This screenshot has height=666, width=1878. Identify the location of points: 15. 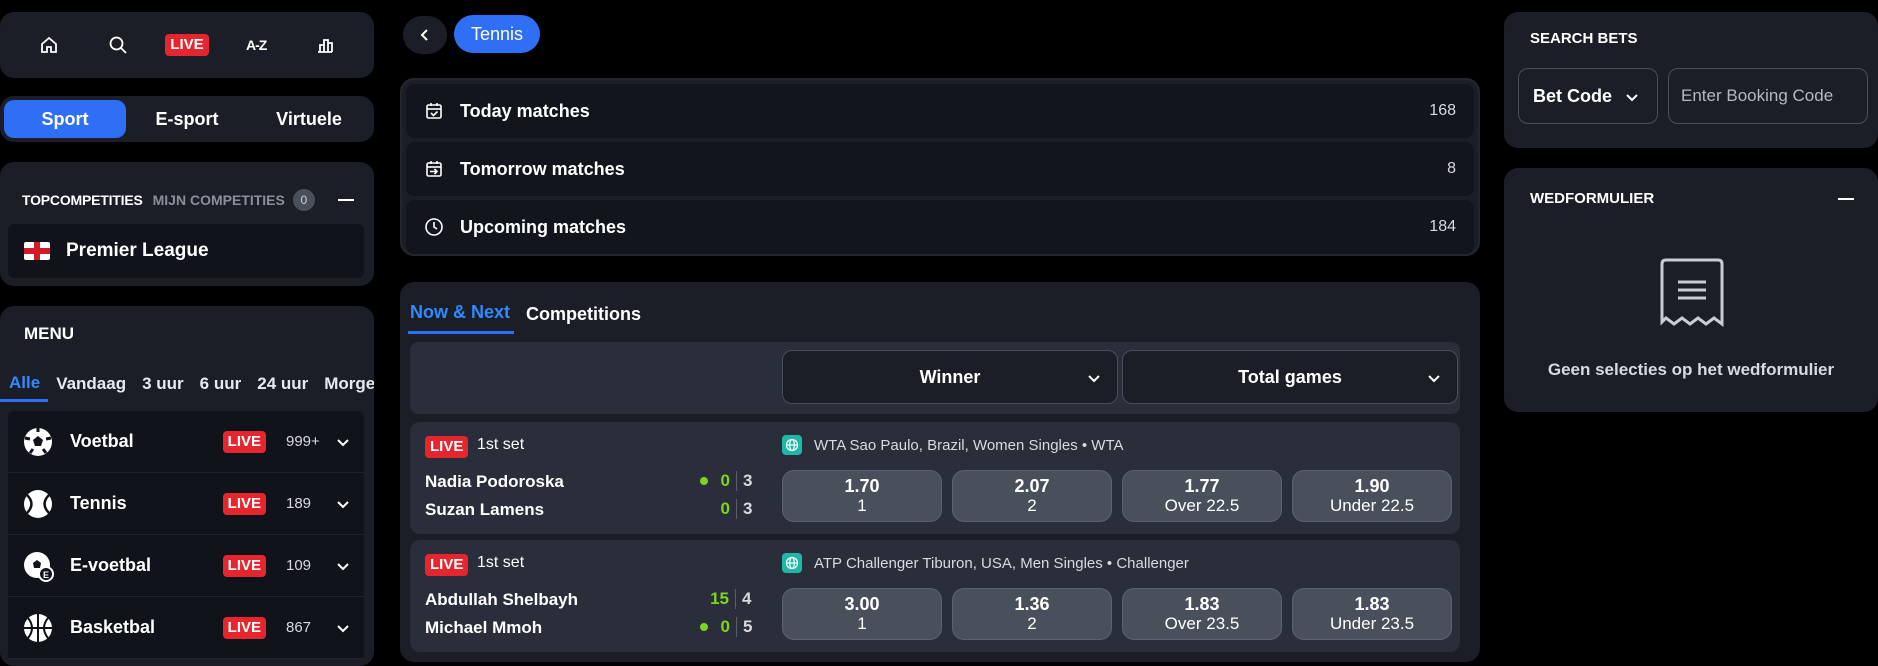
(719, 598).